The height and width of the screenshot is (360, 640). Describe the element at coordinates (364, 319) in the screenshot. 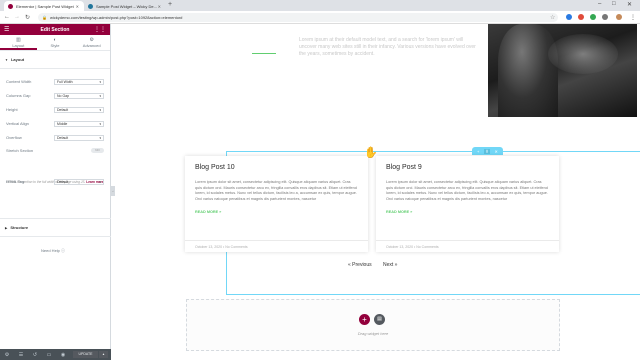

I see `add-section-button: +` at that location.